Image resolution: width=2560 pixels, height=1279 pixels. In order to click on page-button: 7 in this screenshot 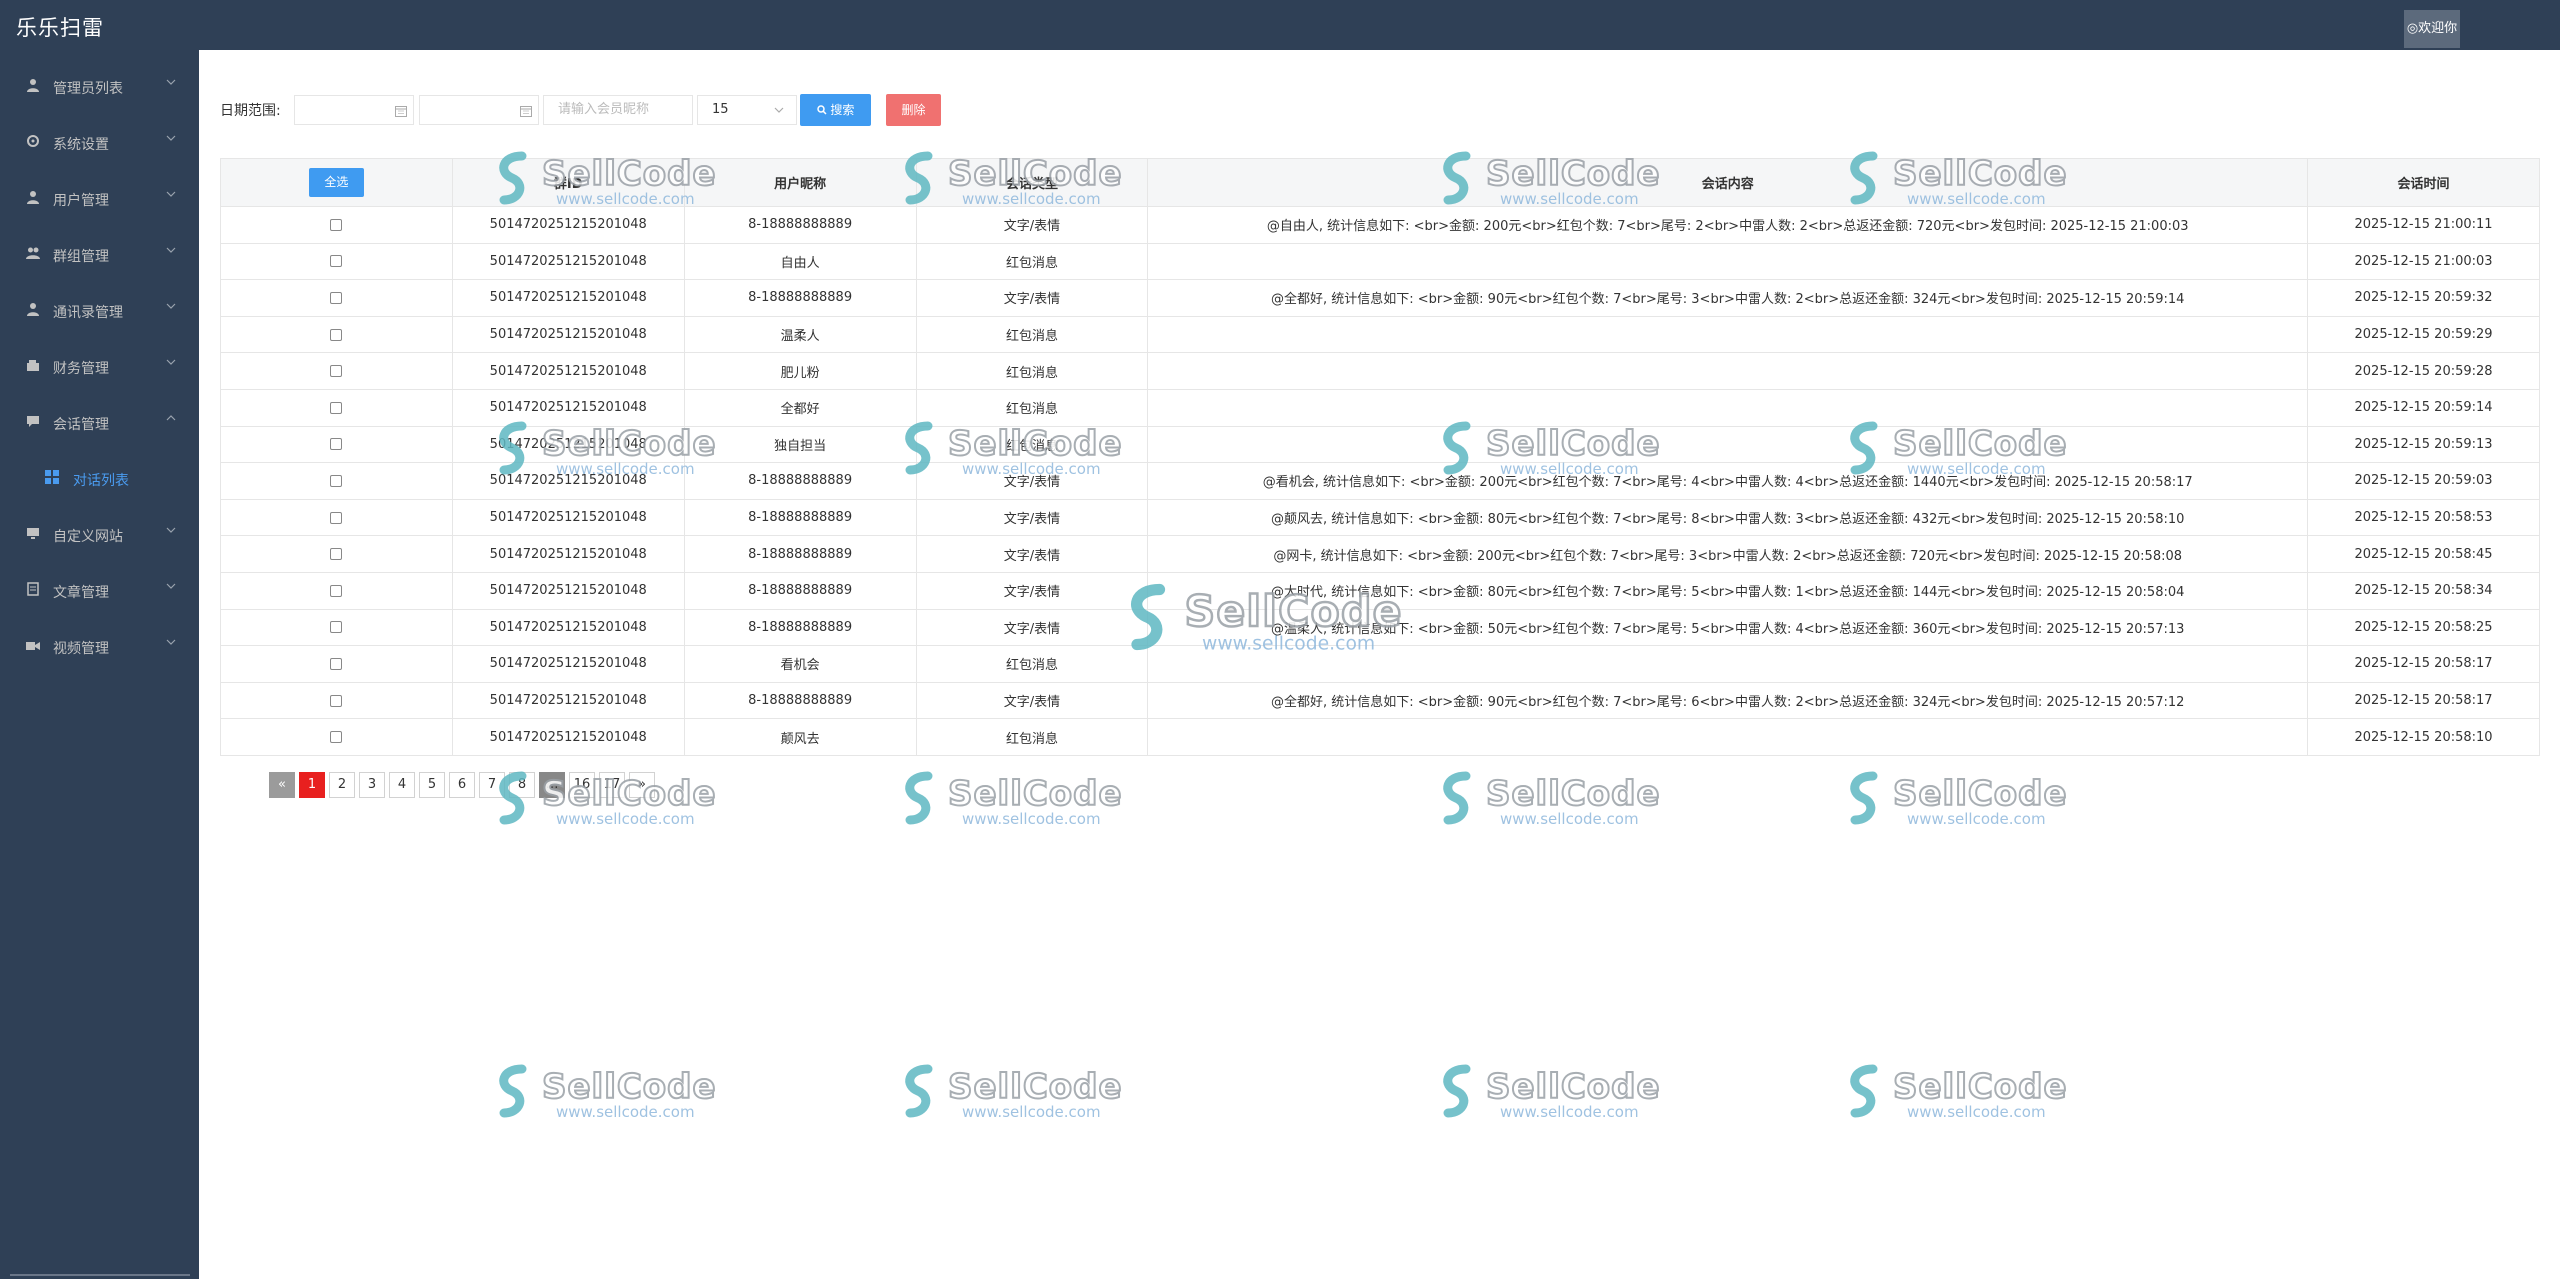, I will do `click(492, 785)`.